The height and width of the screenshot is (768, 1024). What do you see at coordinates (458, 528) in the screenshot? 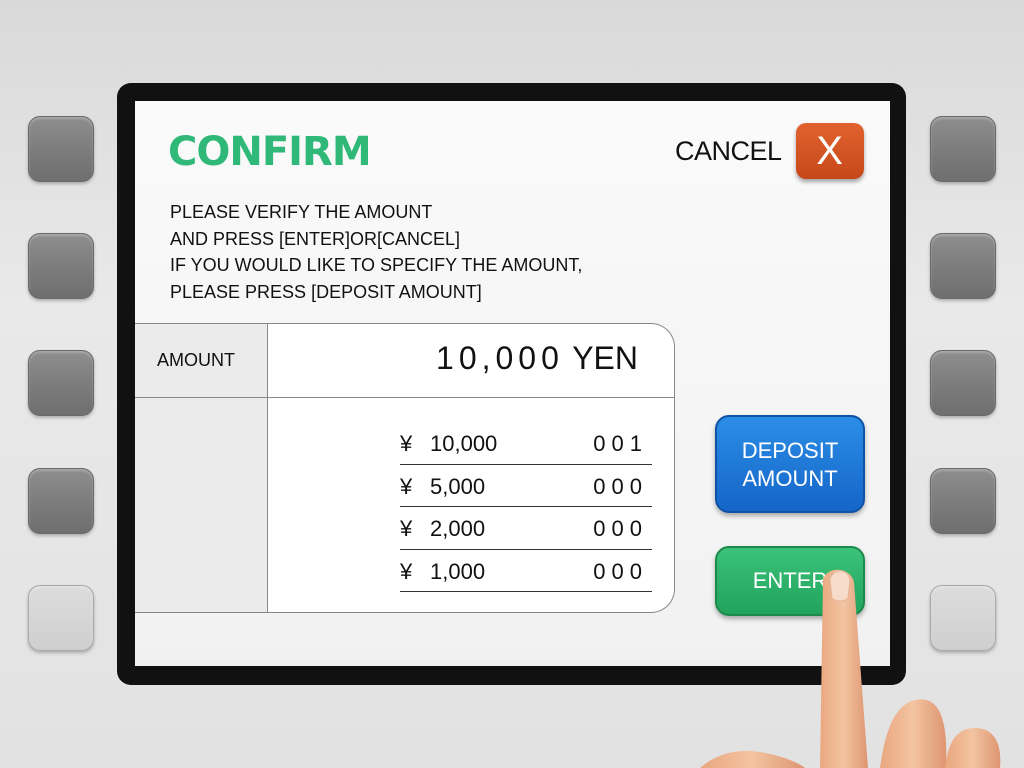
I see `denomination-value: 2,000` at bounding box center [458, 528].